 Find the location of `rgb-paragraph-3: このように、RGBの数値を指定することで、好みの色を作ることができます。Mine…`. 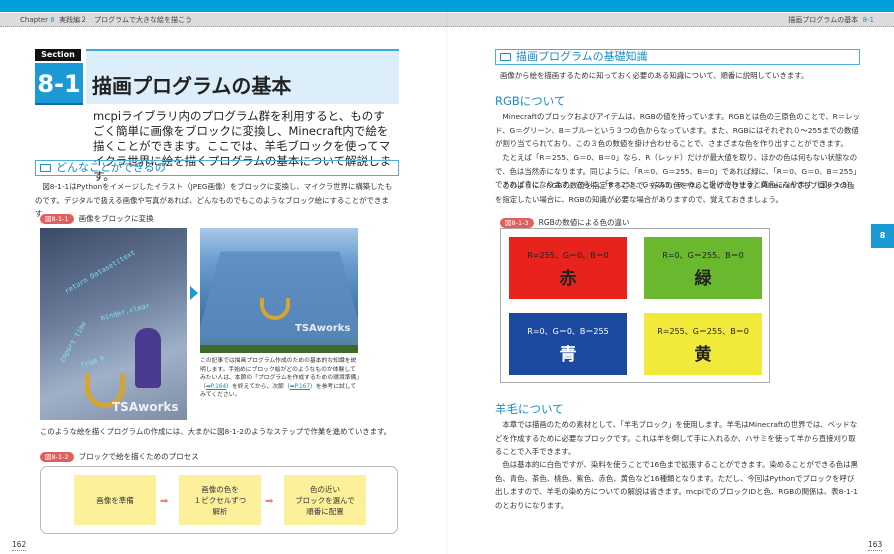

rgb-paragraph-3: このように、RGBの数値を指定することで、好みの色を作ることができます。Mine… is located at coordinates (675, 192).